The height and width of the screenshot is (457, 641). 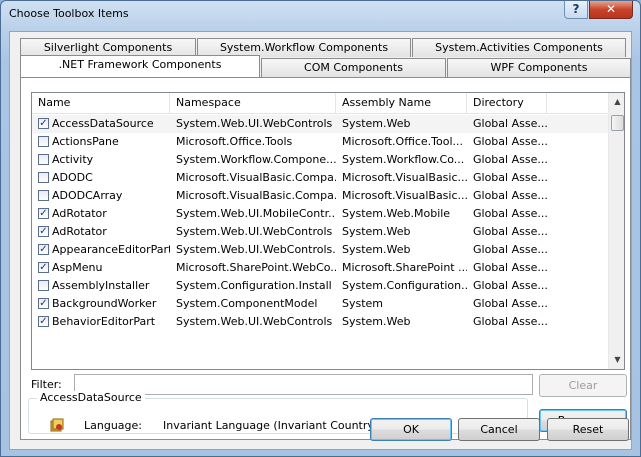 I want to click on scroll-up-icon: ▲, so click(x=617, y=102).